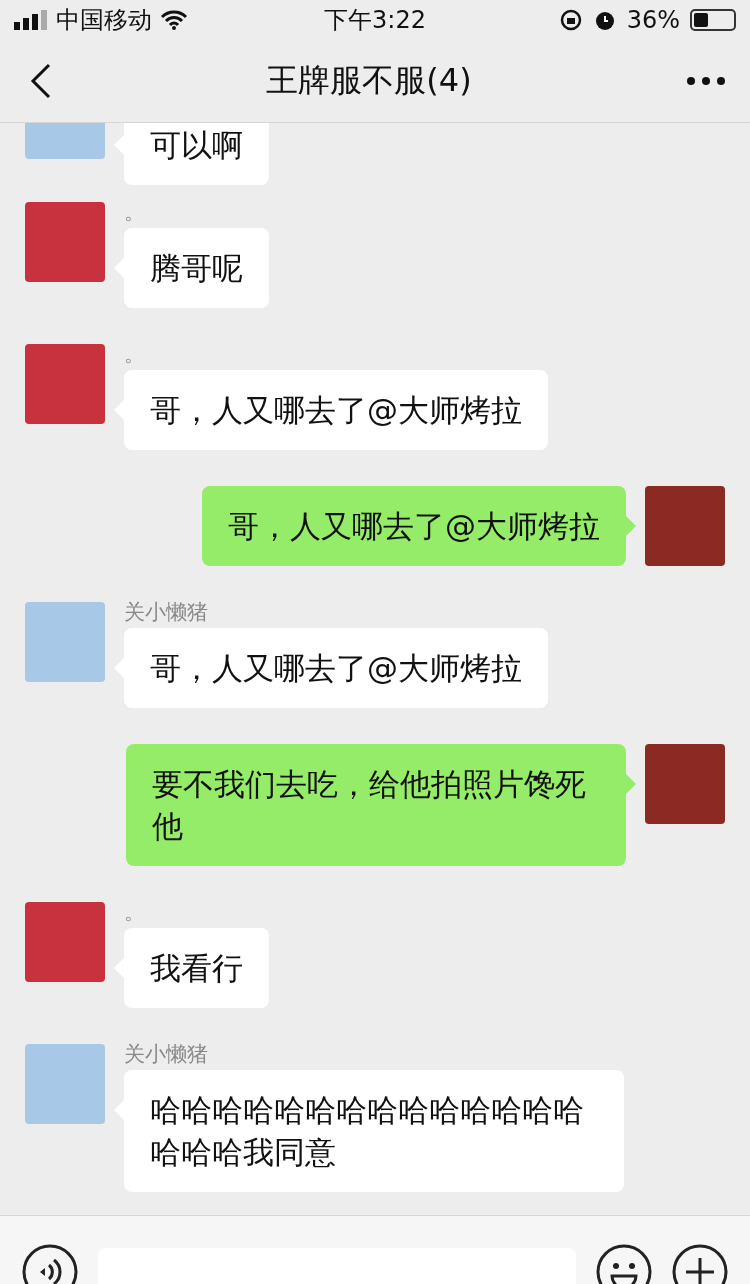  Describe the element at coordinates (624, 1264) in the screenshot. I see `emoji-icon` at that location.